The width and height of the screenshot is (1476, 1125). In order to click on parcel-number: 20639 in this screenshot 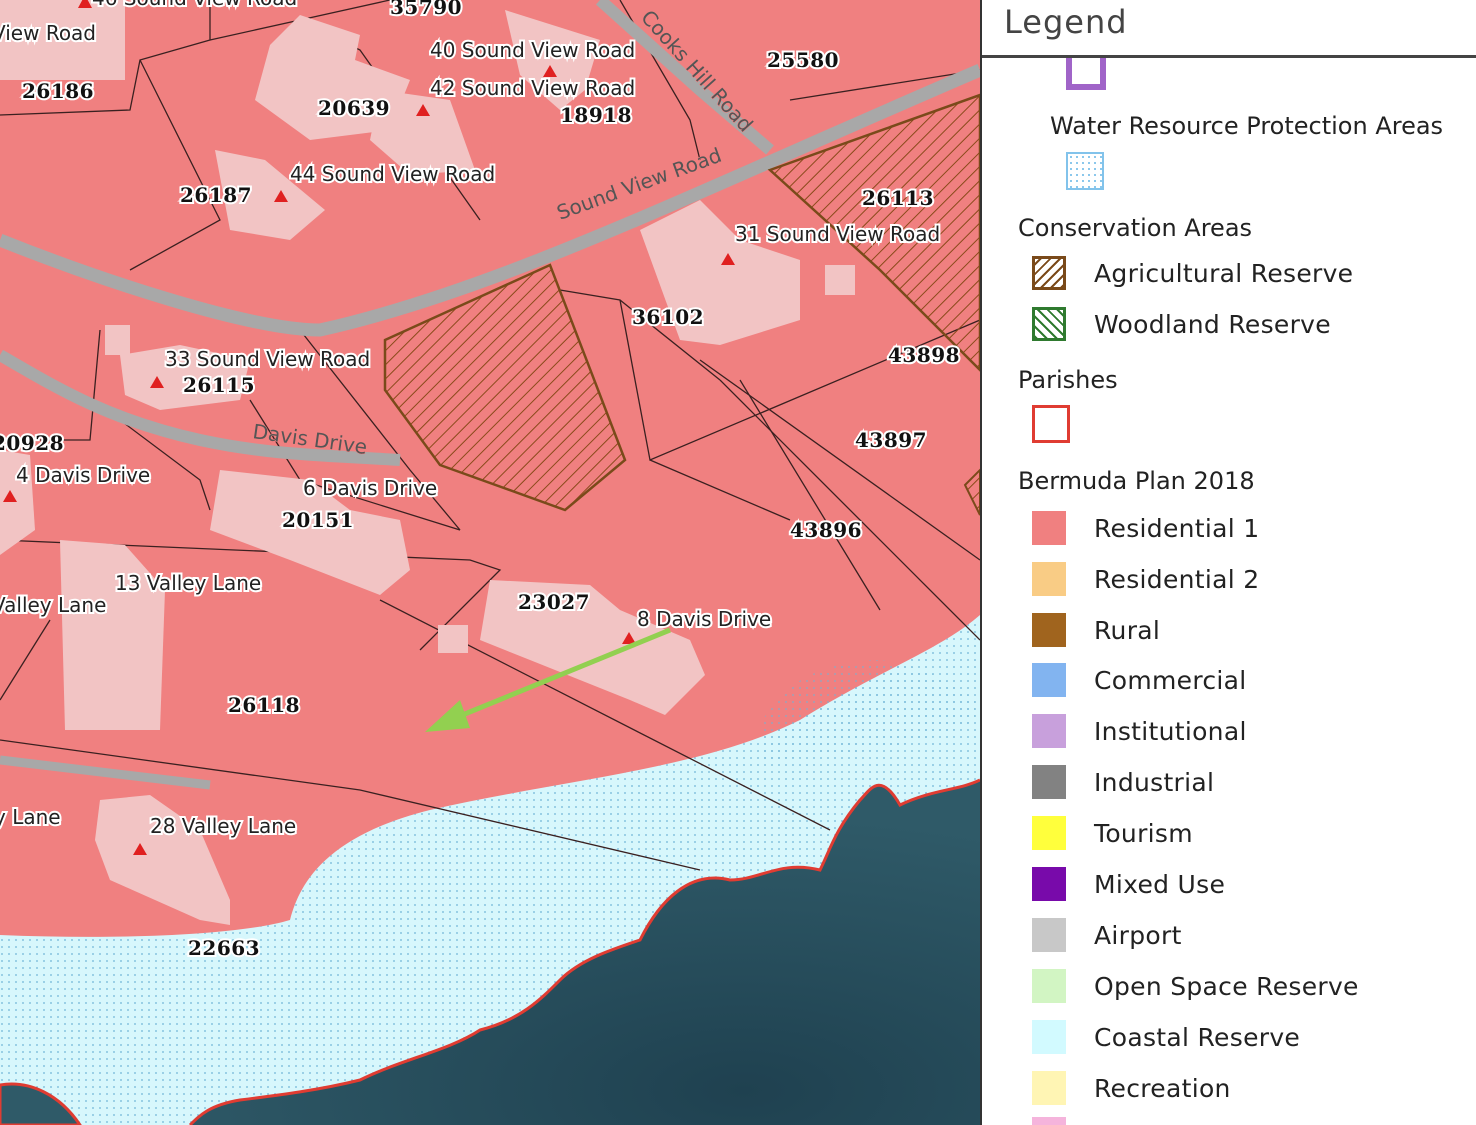, I will do `click(354, 108)`.